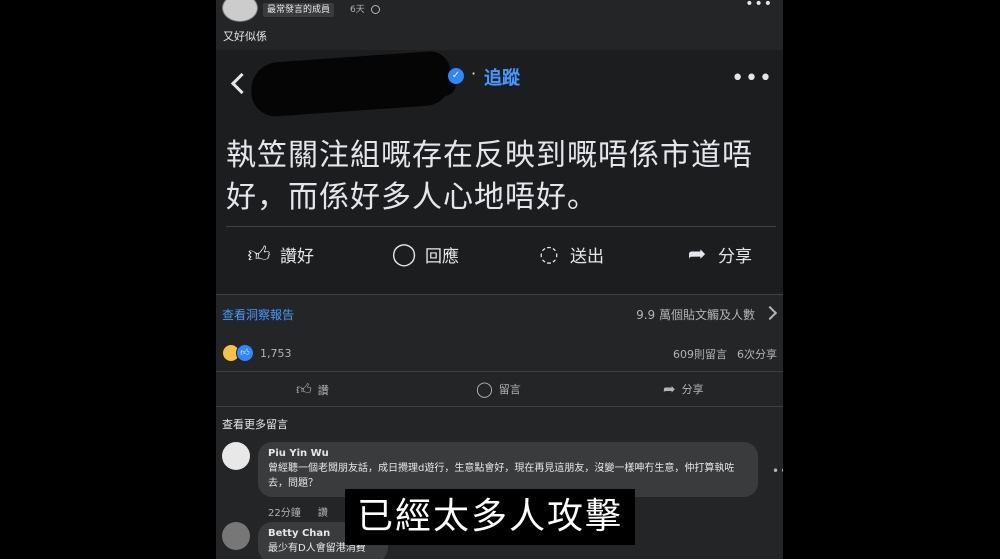 This screenshot has height=559, width=1000. I want to click on comment-button: ◯ 留言, so click(498, 389).